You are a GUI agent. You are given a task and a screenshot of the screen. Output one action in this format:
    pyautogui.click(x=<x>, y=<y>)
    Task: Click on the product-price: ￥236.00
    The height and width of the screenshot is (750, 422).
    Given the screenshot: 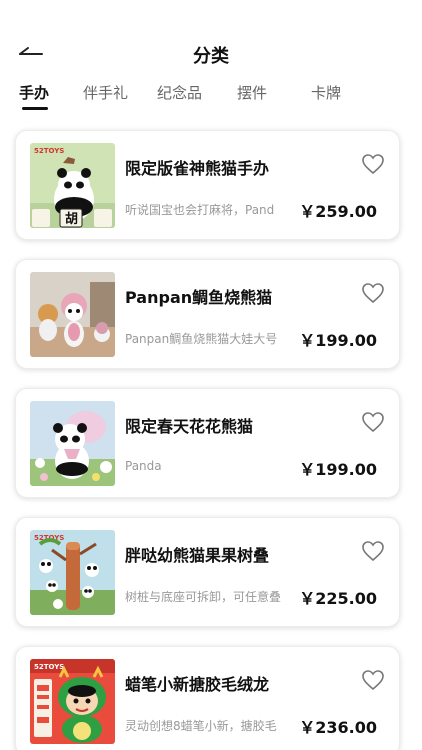 What is the action you would take?
    pyautogui.click(x=338, y=727)
    